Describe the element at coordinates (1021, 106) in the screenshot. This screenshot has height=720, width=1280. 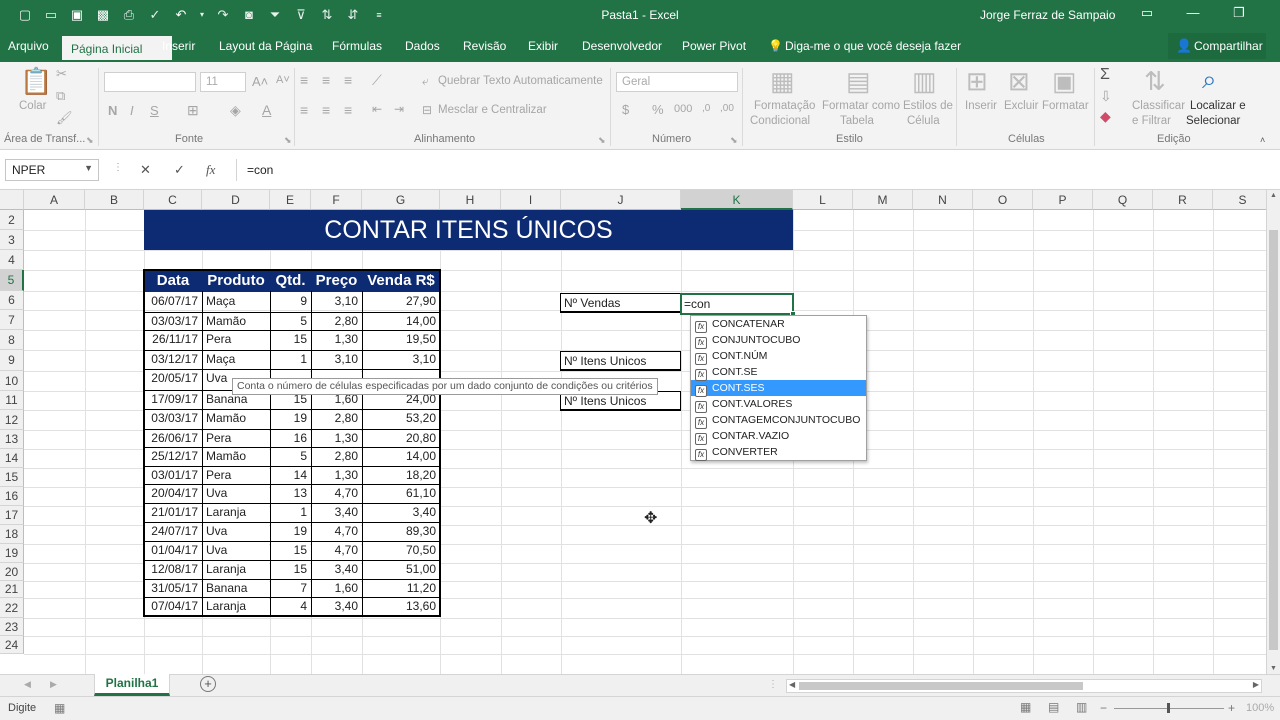
I see `delete-cells-label: Excluir` at that location.